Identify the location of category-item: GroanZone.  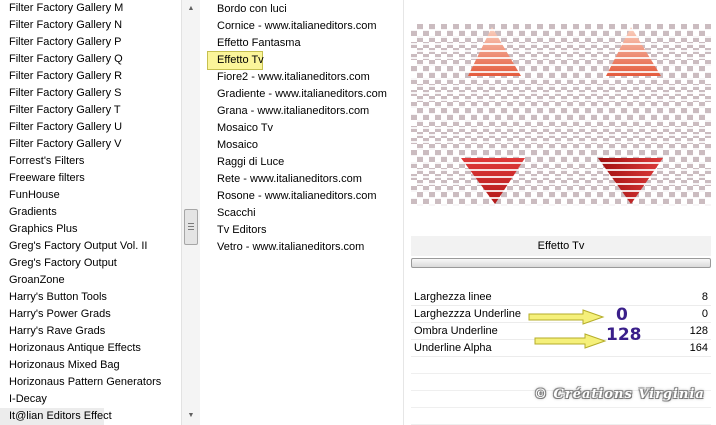
(90, 280).